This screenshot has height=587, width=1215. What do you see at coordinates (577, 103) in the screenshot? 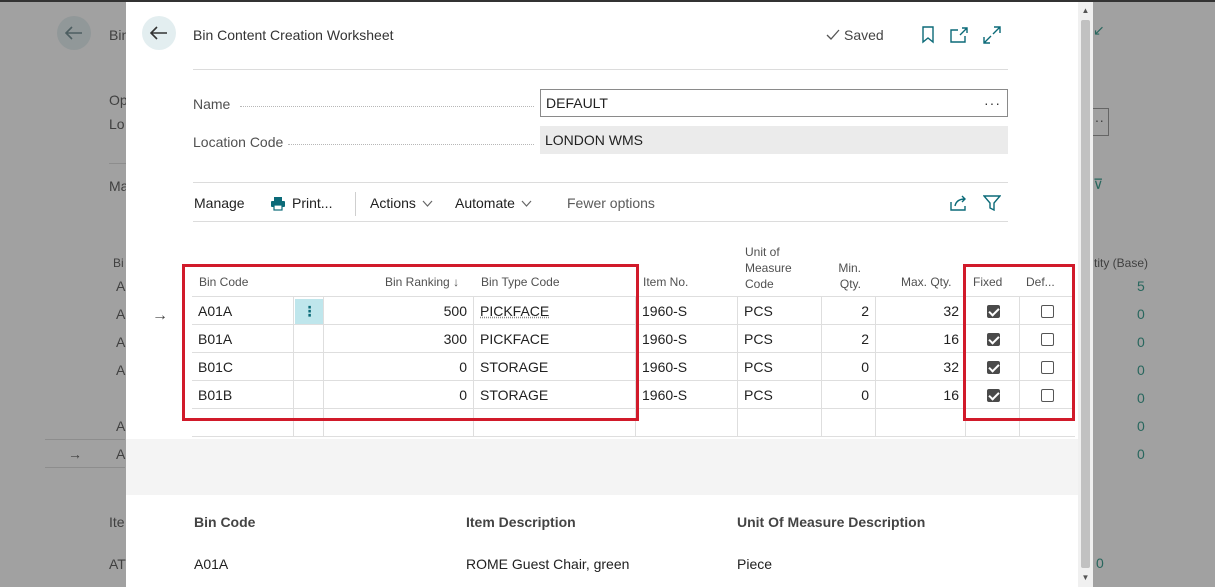
I see `name-value: DEFAULT` at bounding box center [577, 103].